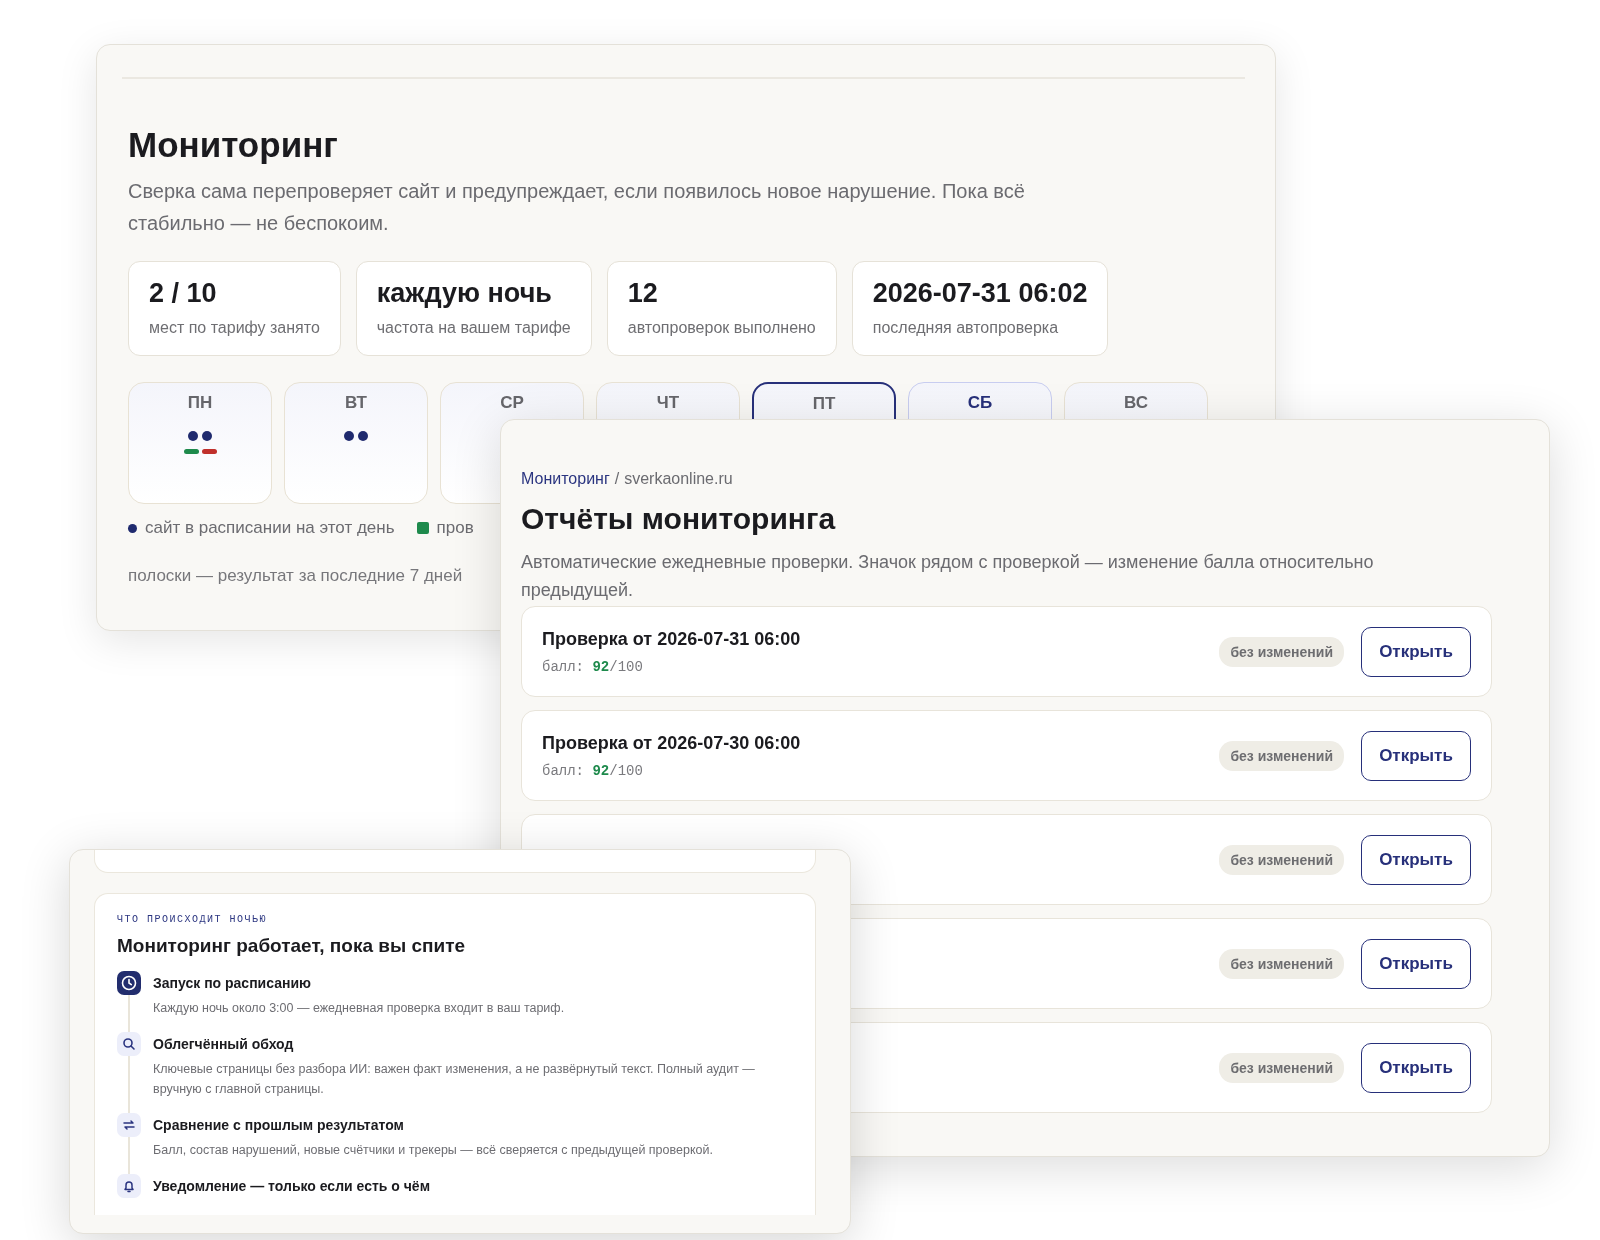 The image size is (1600, 1240). I want to click on report-title: Проверка от 2026-07-31 06:00, so click(672, 639).